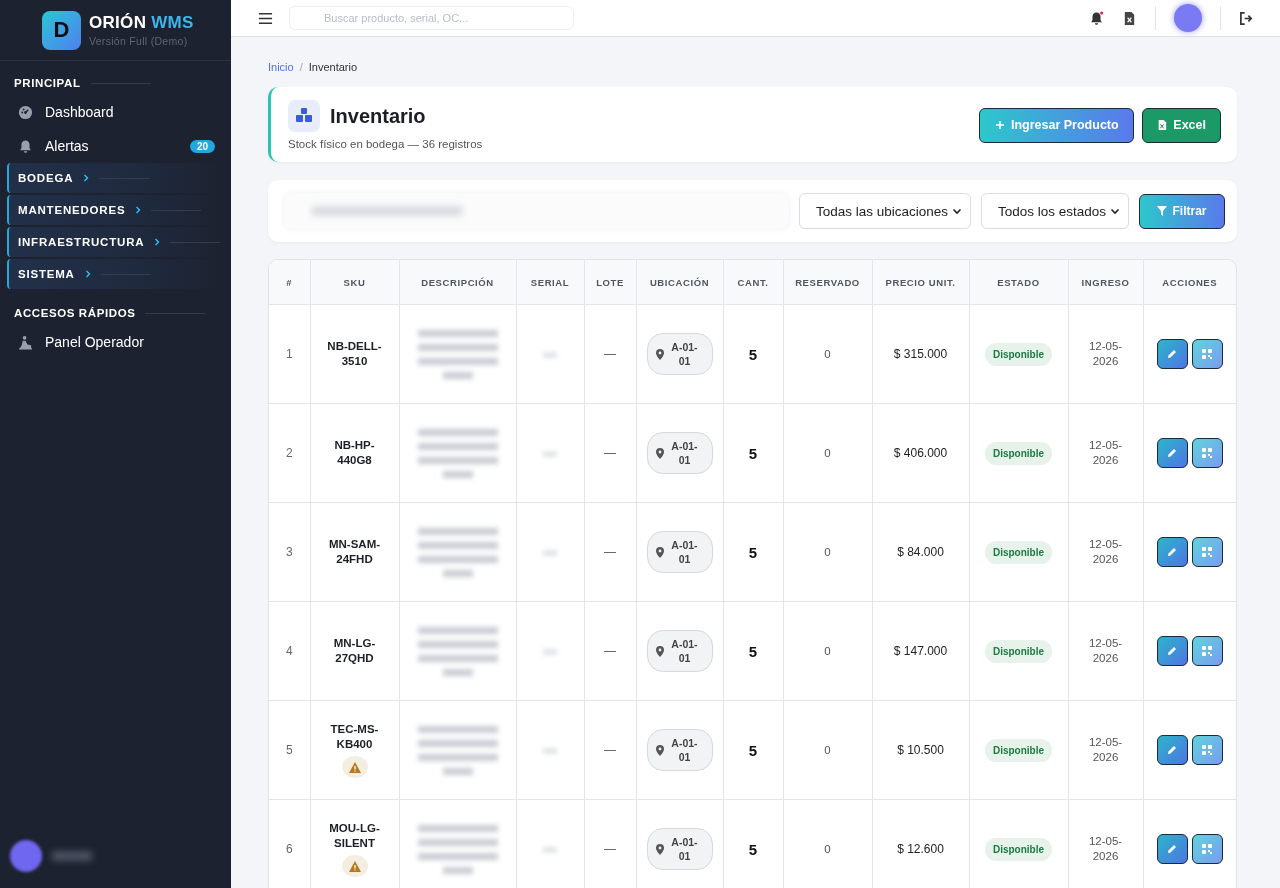 The image size is (1280, 888). What do you see at coordinates (536, 211) in the screenshot?
I see `filter-search-field` at bounding box center [536, 211].